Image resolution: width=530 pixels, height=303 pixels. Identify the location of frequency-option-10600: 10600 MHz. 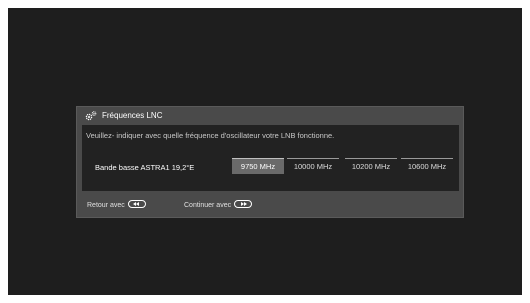
(427, 166).